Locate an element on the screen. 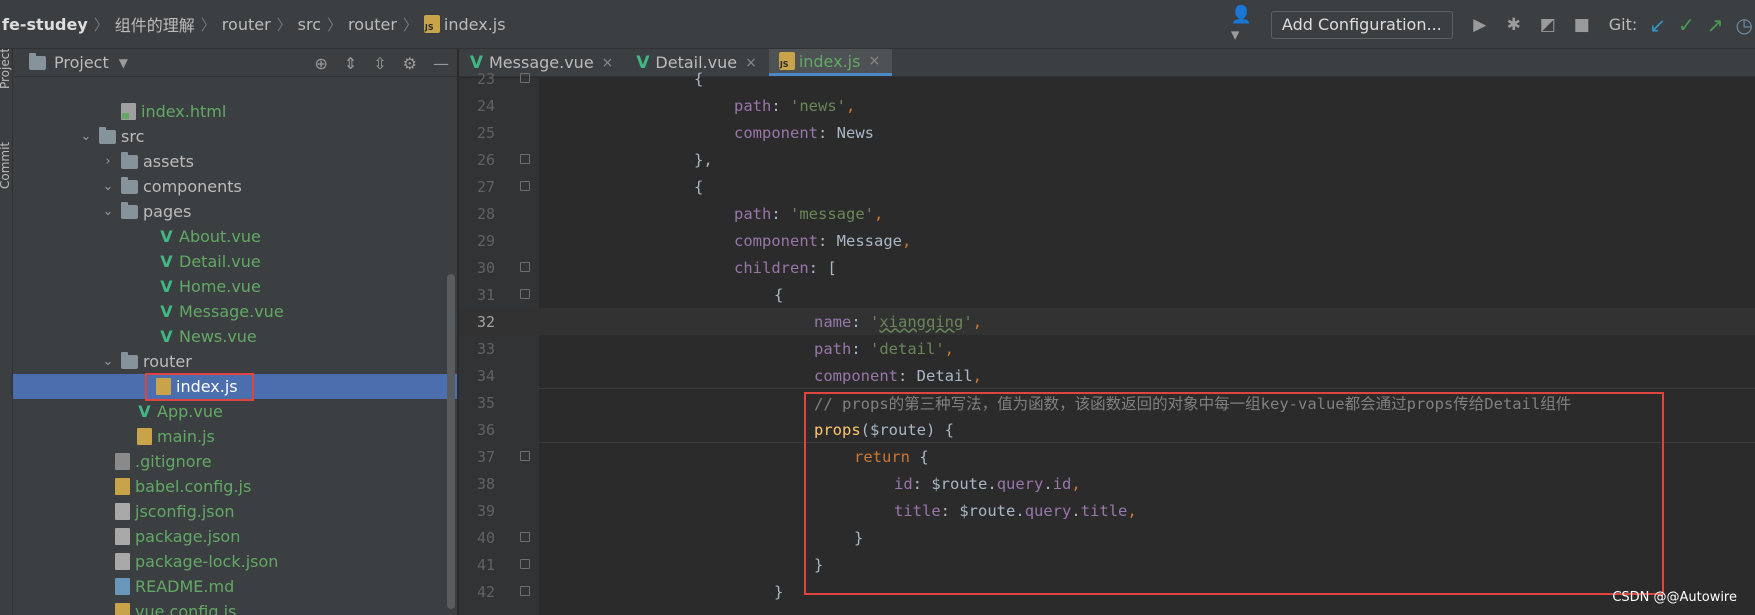 The width and height of the screenshot is (1755, 615). minimize-icon: — is located at coordinates (441, 63).